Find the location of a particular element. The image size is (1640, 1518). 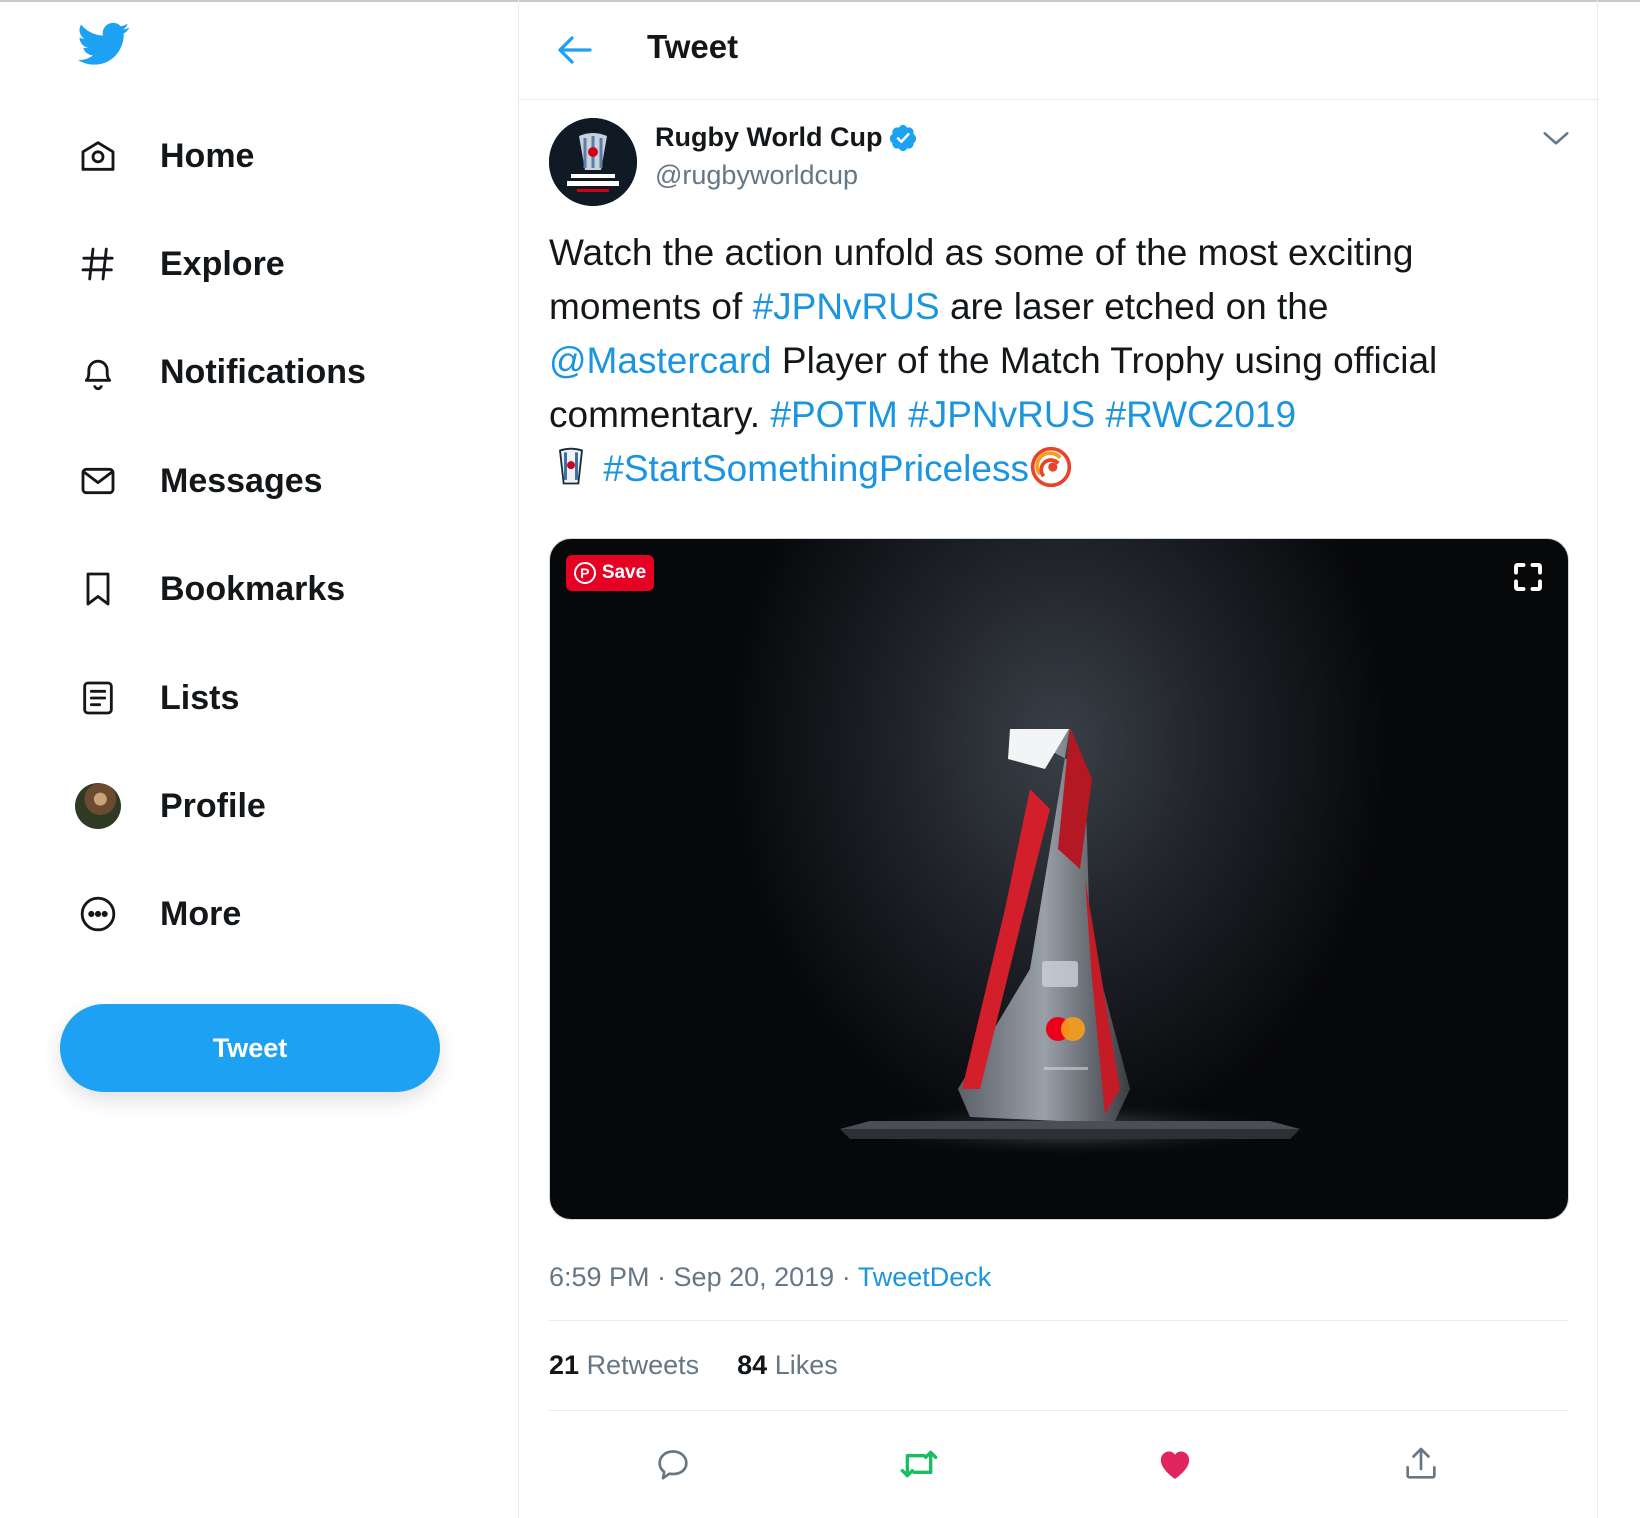

expand-icon is located at coordinates (1528, 577).